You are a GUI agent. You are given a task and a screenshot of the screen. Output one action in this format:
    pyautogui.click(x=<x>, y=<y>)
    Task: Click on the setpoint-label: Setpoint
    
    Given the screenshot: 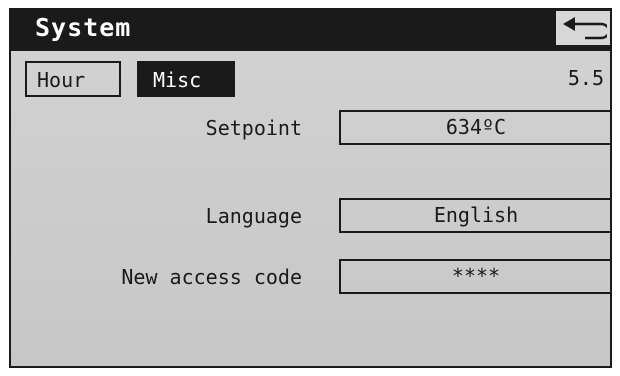 What is the action you would take?
    pyautogui.click(x=253, y=128)
    